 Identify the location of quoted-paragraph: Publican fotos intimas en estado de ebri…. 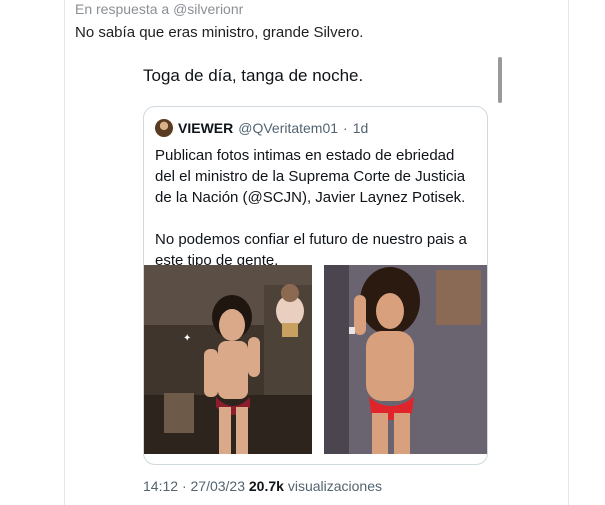
(310, 176).